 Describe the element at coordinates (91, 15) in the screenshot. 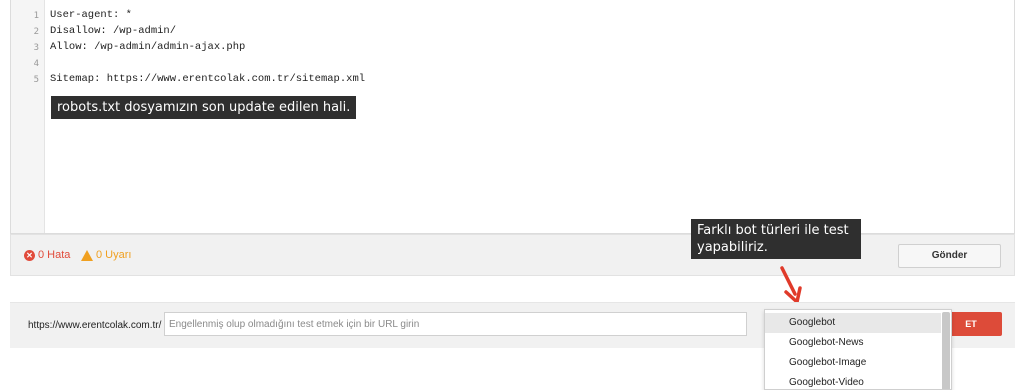

I see `code-line: User-agent: *` at that location.